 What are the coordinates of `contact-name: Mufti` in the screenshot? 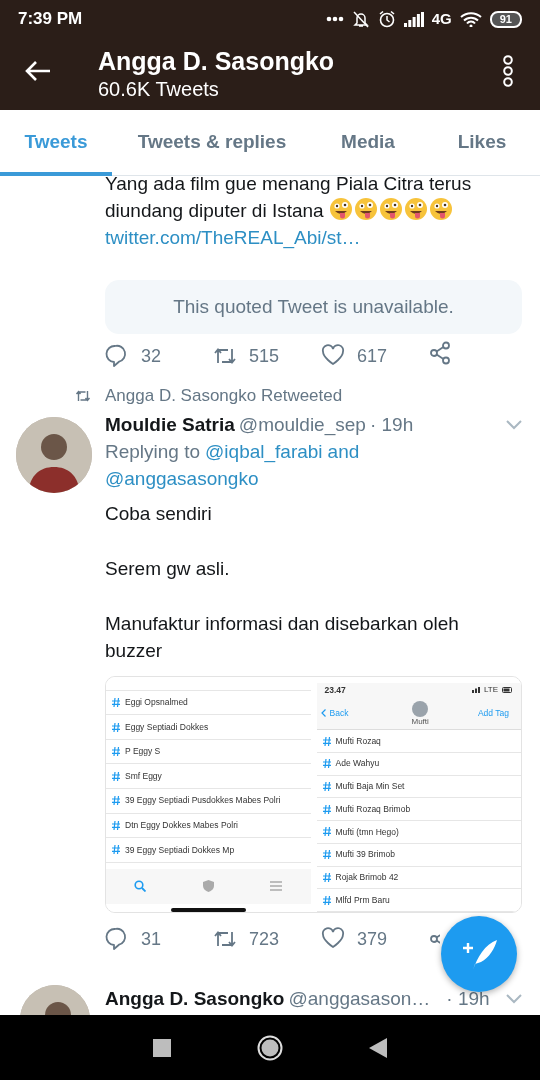 It's located at (420, 721).